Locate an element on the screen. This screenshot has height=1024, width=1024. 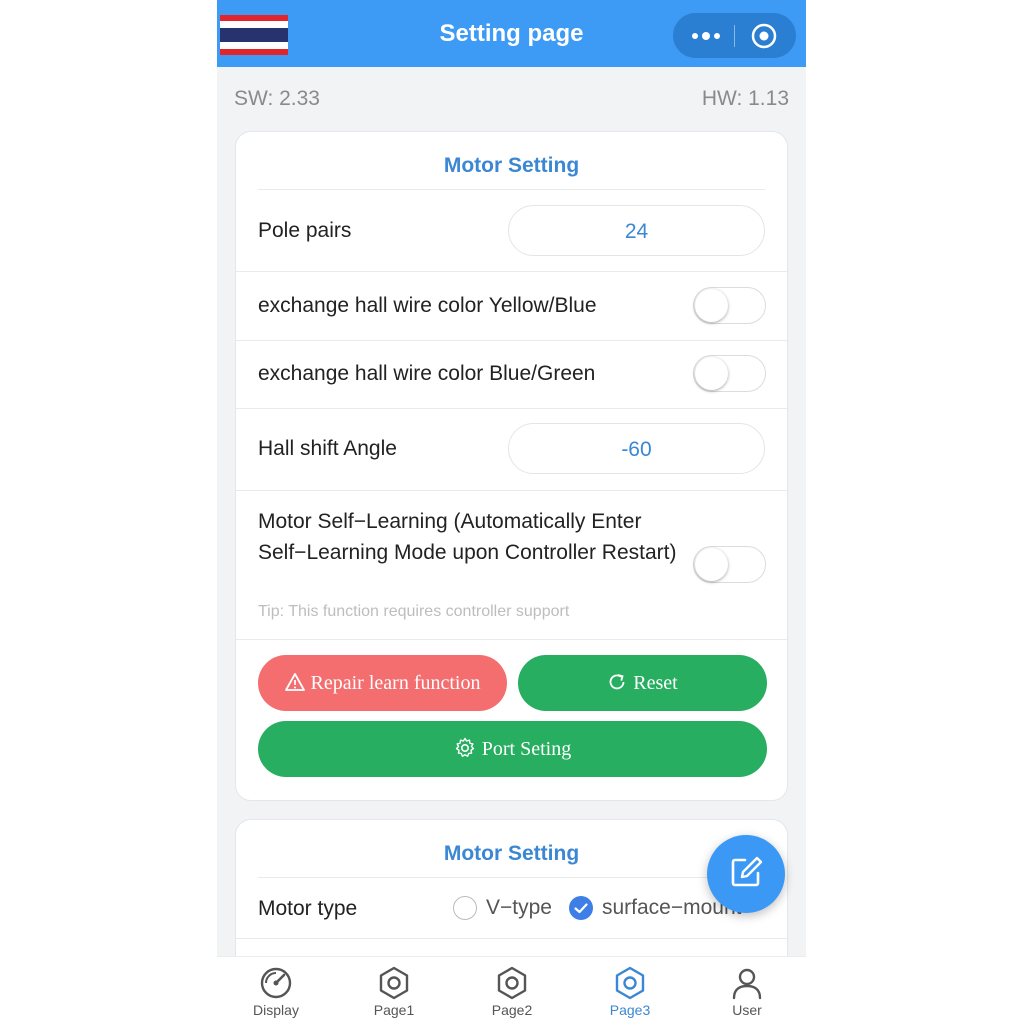
bottom-tab-bar: Display Page1 Page2 Page3 User is located at coordinates (511, 990).